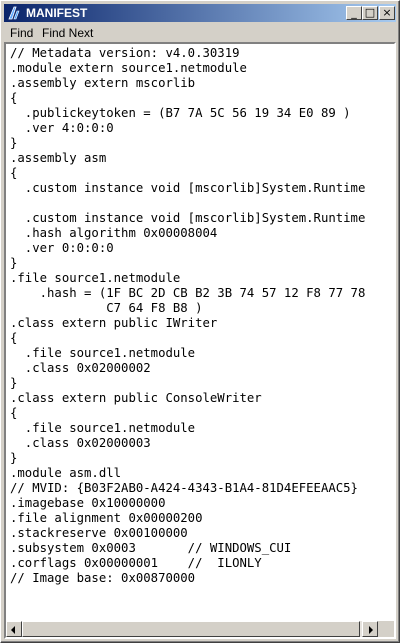 This screenshot has height=643, width=400. I want to click on scroll-left-icon, so click(13, 630).